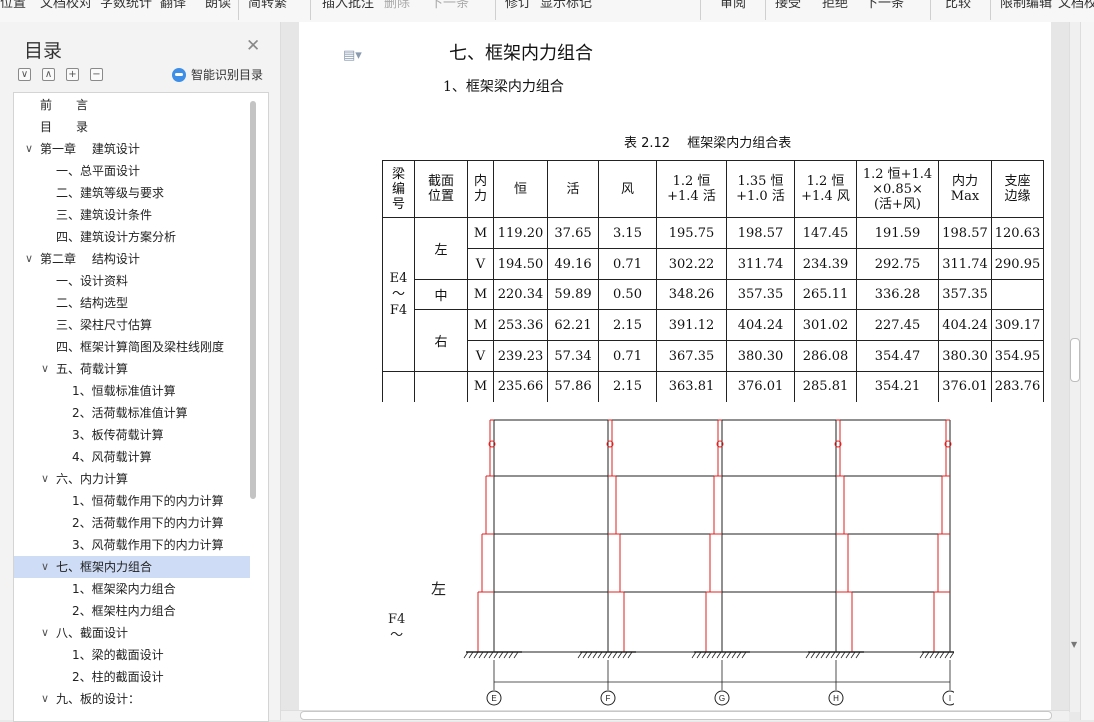 The image size is (1094, 722). I want to click on add-heading-icon: +, so click(72, 74).